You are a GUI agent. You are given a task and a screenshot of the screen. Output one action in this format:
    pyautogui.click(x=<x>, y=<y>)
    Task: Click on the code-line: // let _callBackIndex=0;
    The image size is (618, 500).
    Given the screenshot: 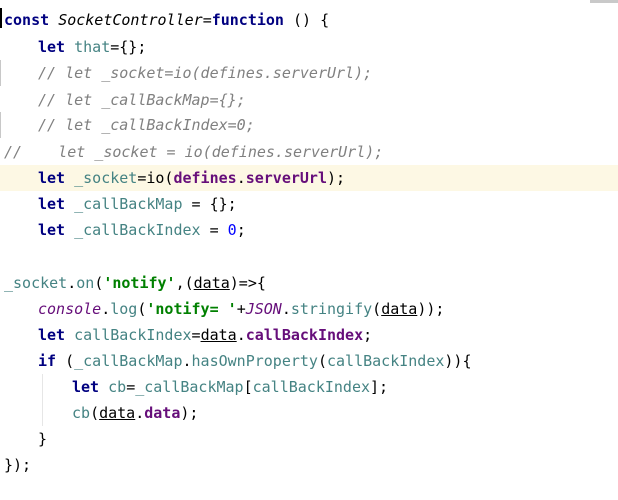 What is the action you would take?
    pyautogui.click(x=309, y=125)
    